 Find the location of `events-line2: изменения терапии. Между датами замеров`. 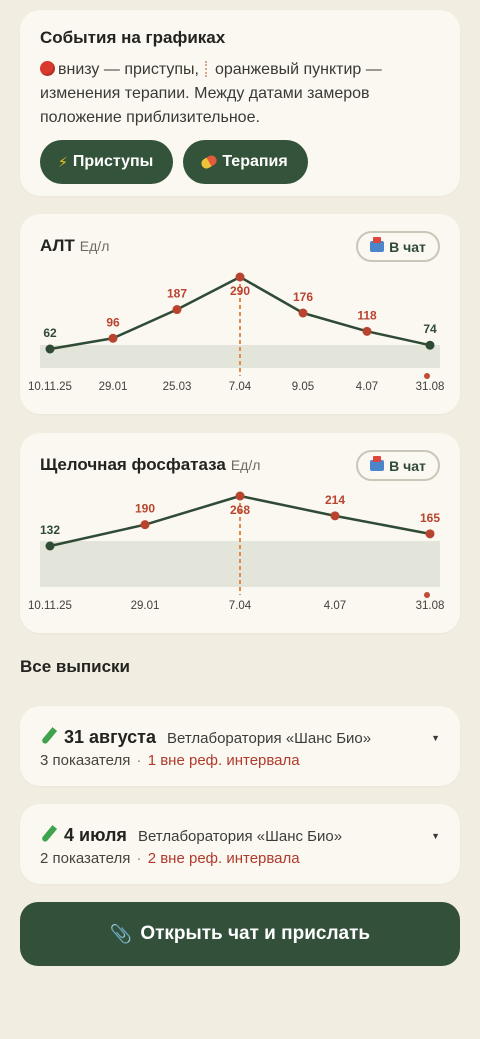

events-line2: изменения терапии. Между датами замеров is located at coordinates (205, 93).